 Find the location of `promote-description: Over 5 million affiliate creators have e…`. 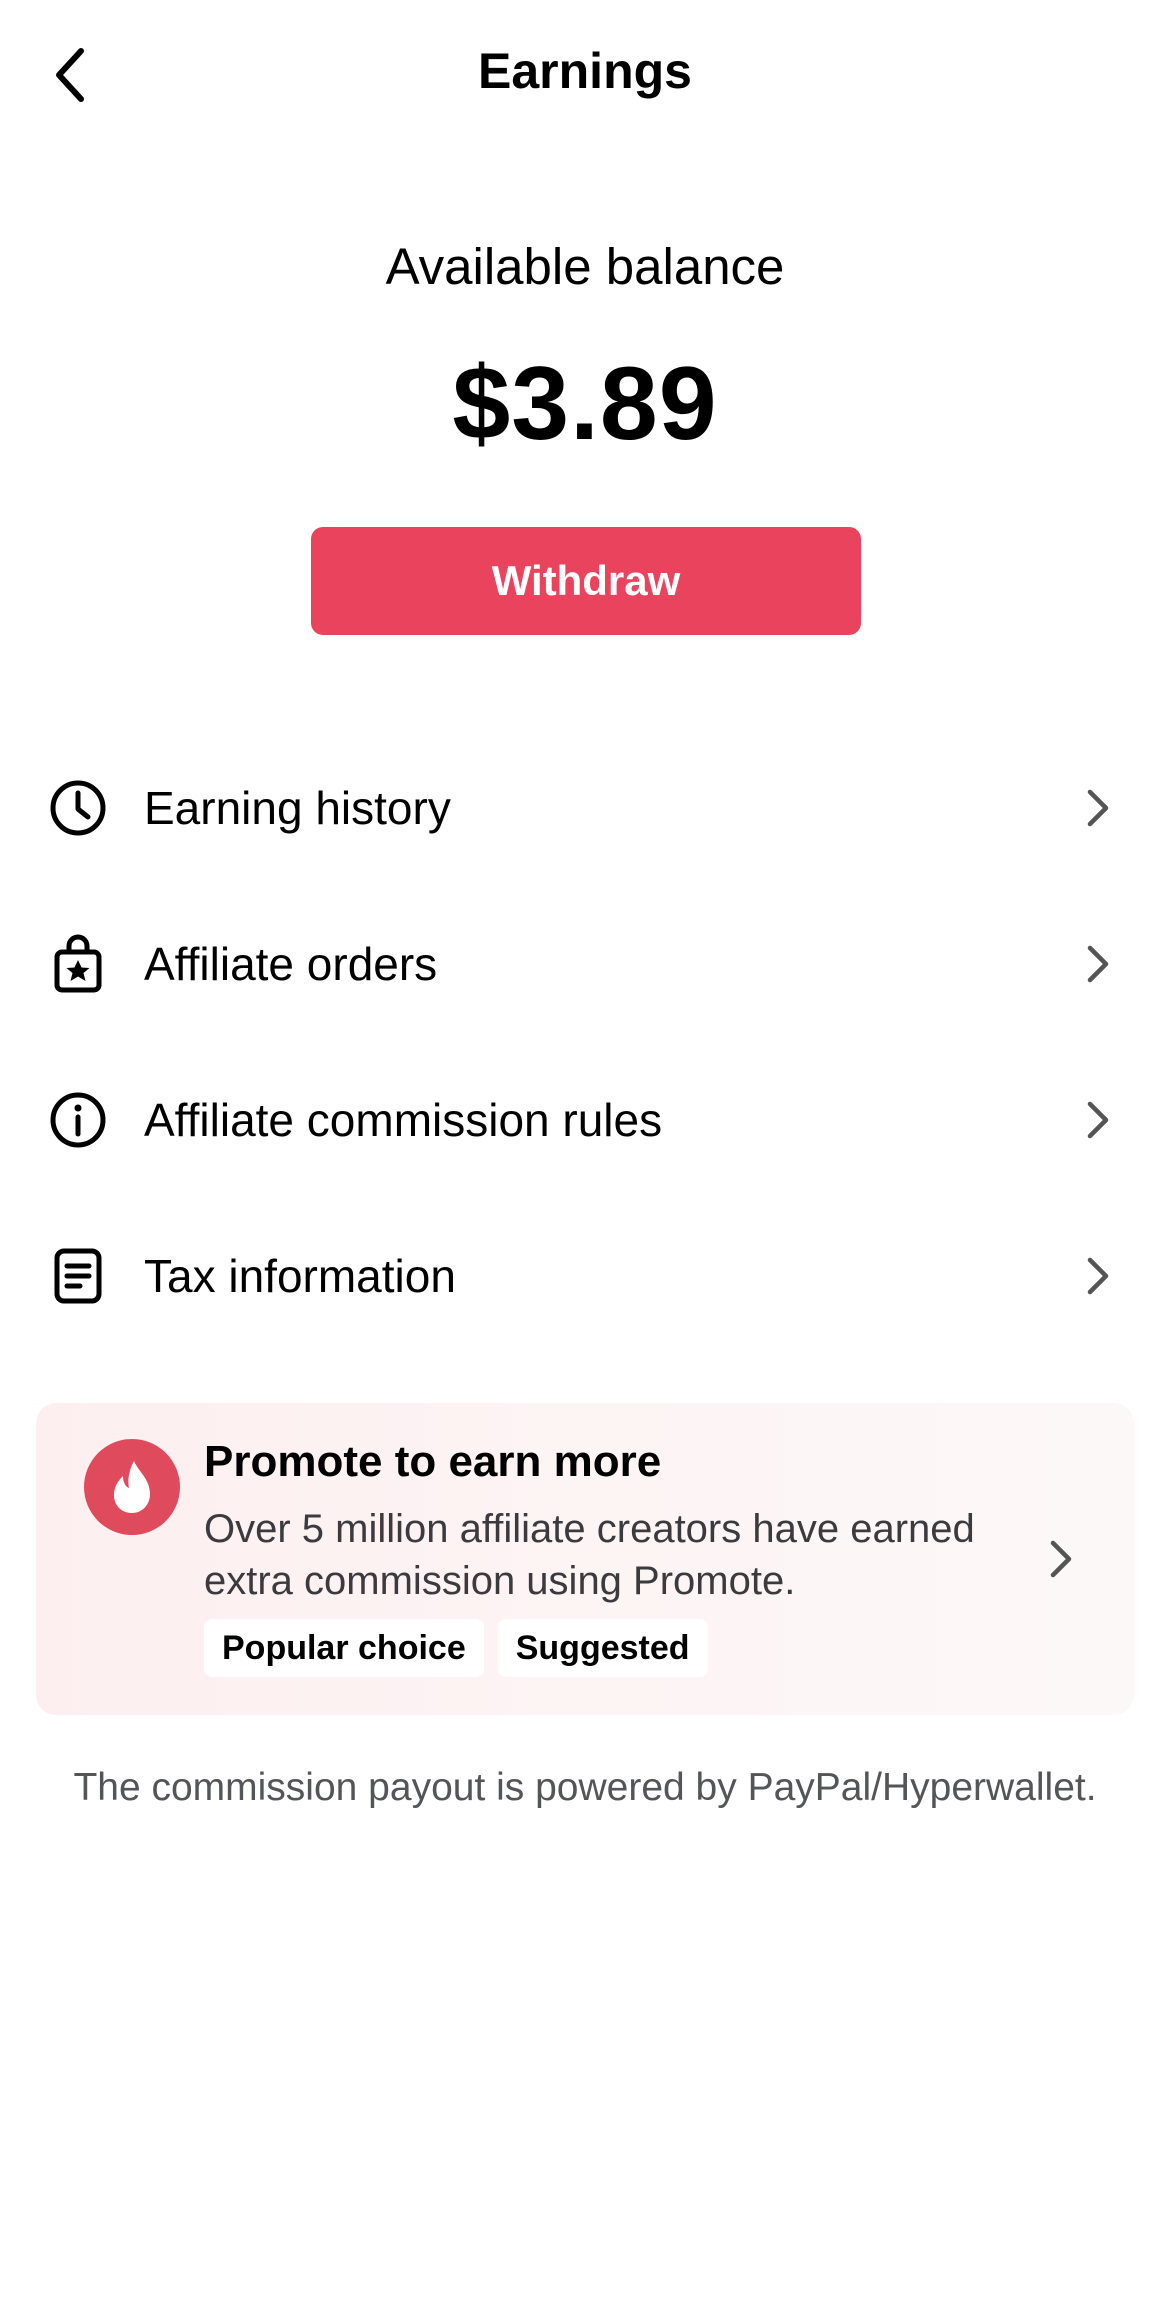

promote-description: Over 5 million affiliate creators have e… is located at coordinates (589, 1555).